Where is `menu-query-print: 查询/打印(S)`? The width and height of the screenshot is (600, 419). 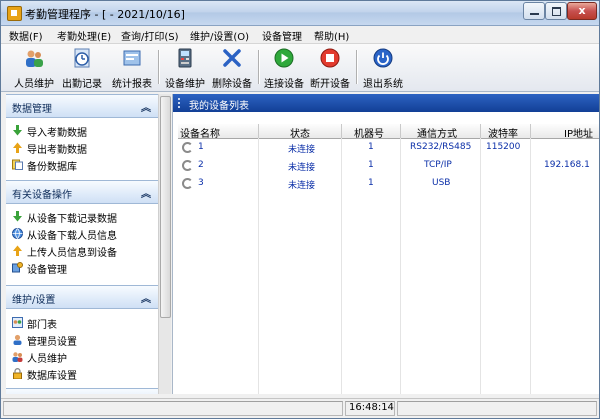 menu-query-print: 查询/打印(S) is located at coordinates (150, 35).